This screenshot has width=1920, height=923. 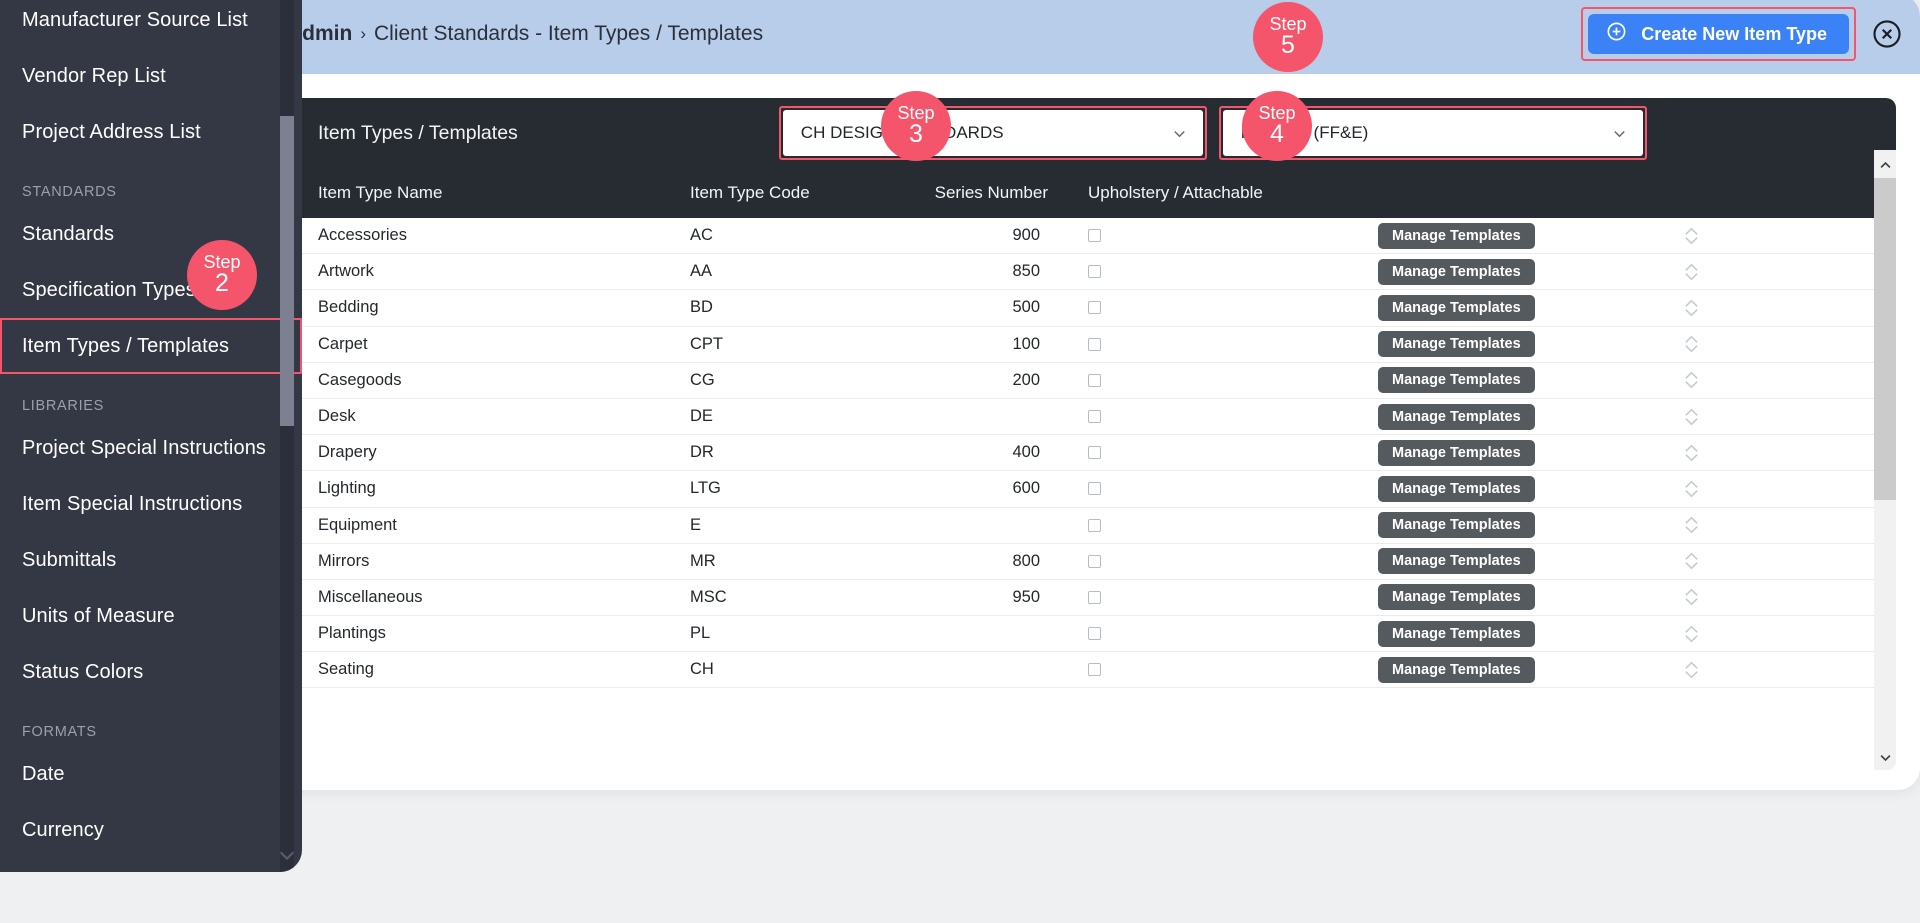 What do you see at coordinates (151, 560) in the screenshot?
I see `sidebar-item-submittals: Submittals` at bounding box center [151, 560].